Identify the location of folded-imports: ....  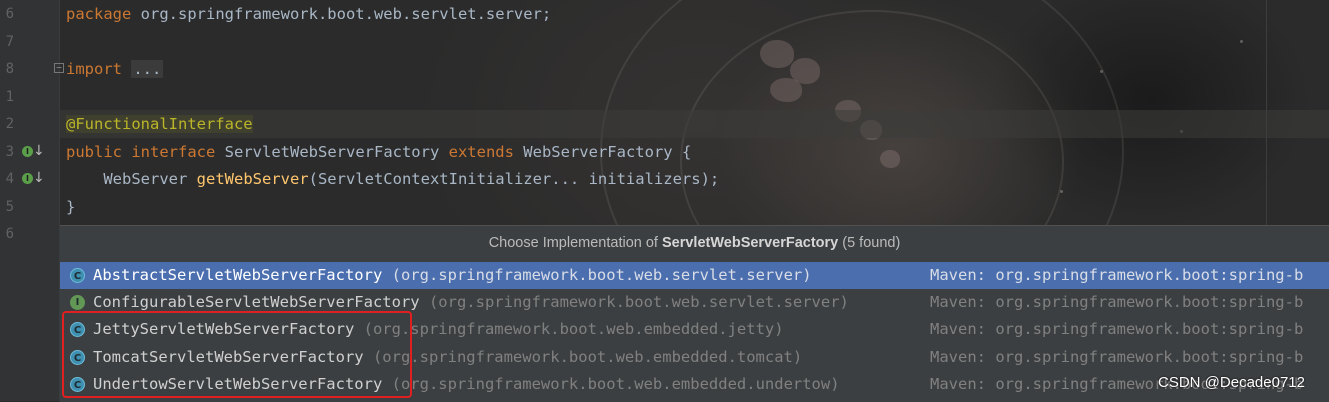
(147, 69).